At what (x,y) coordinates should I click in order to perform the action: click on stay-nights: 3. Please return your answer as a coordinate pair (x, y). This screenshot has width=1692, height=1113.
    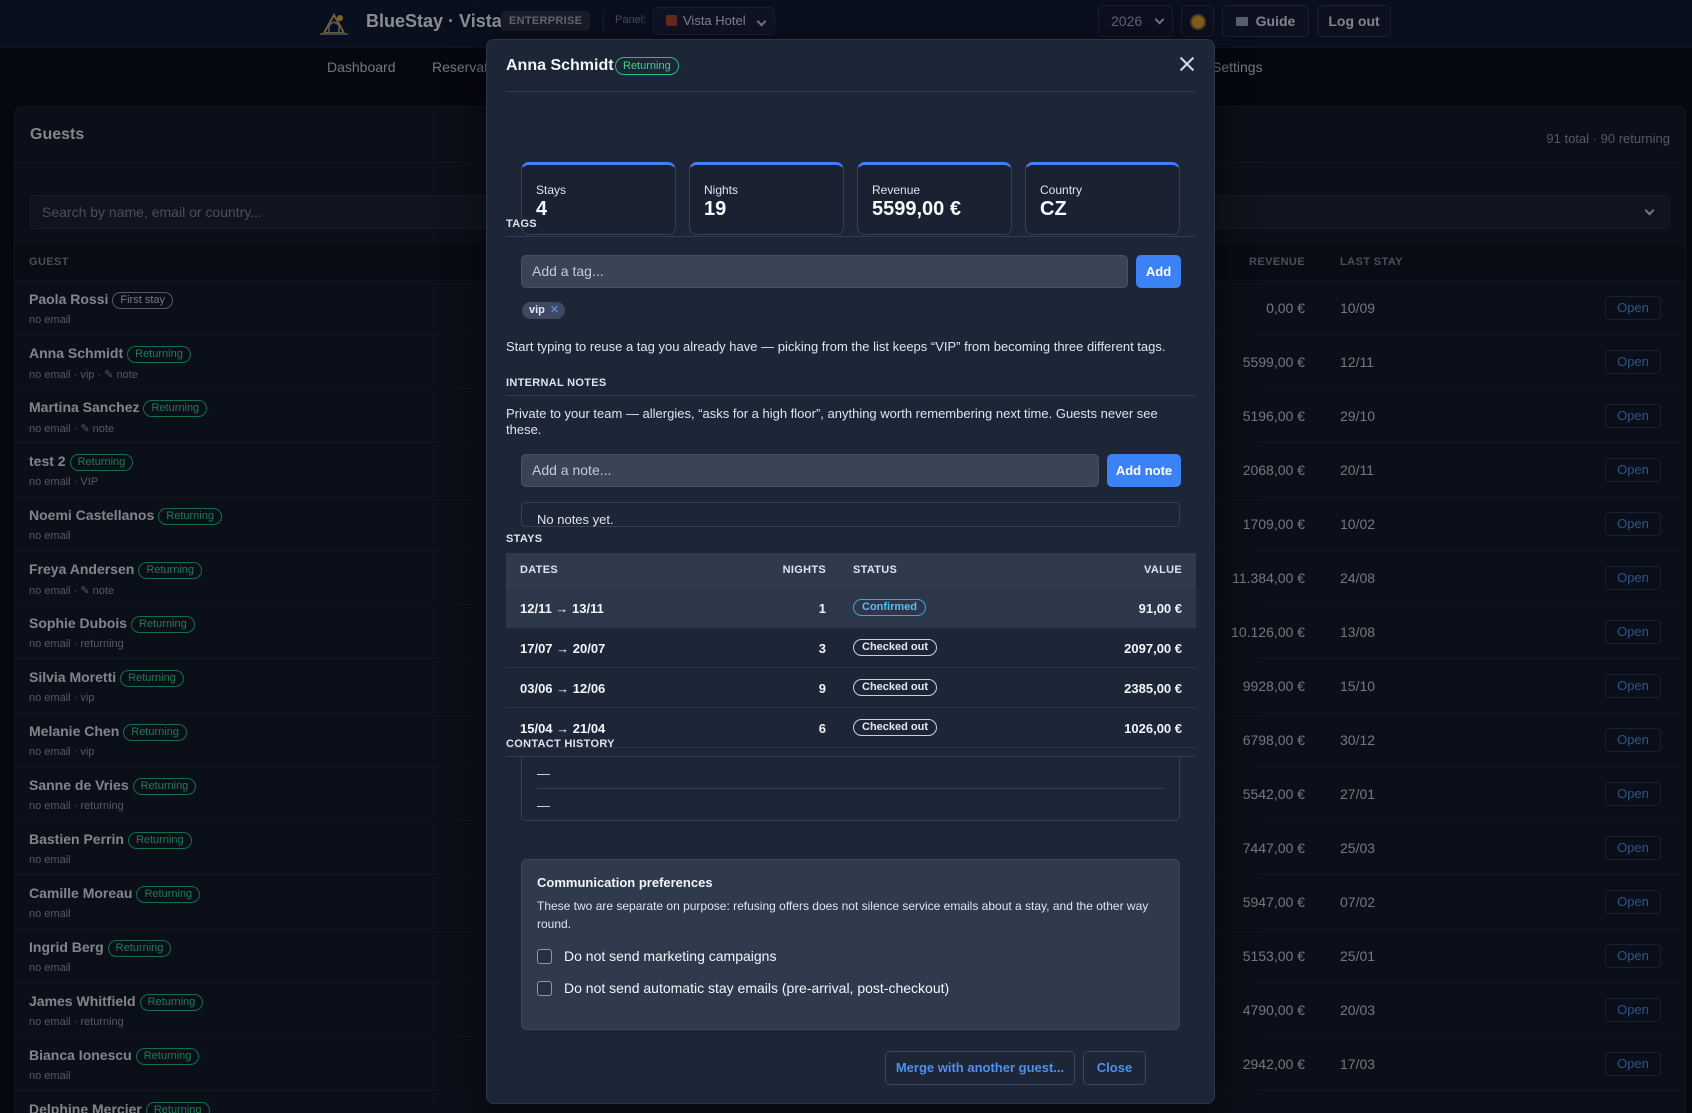
    Looking at the image, I should click on (822, 648).